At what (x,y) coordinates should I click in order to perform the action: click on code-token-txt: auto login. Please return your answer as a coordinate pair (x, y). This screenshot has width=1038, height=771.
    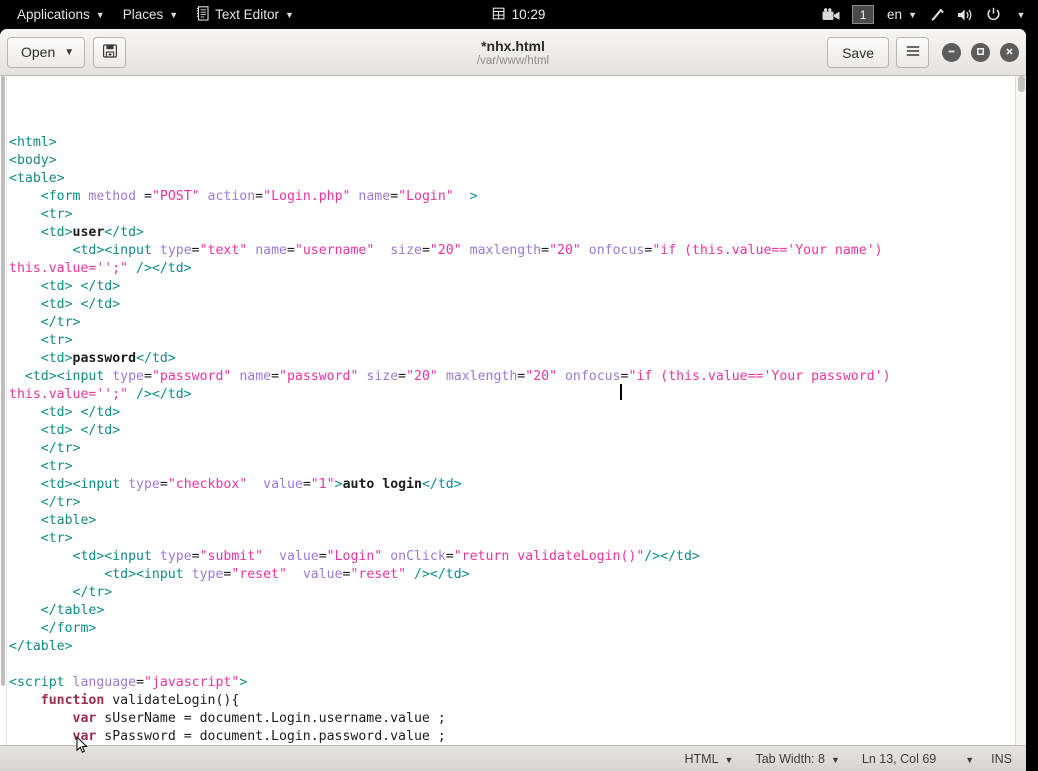
    Looking at the image, I should click on (382, 484).